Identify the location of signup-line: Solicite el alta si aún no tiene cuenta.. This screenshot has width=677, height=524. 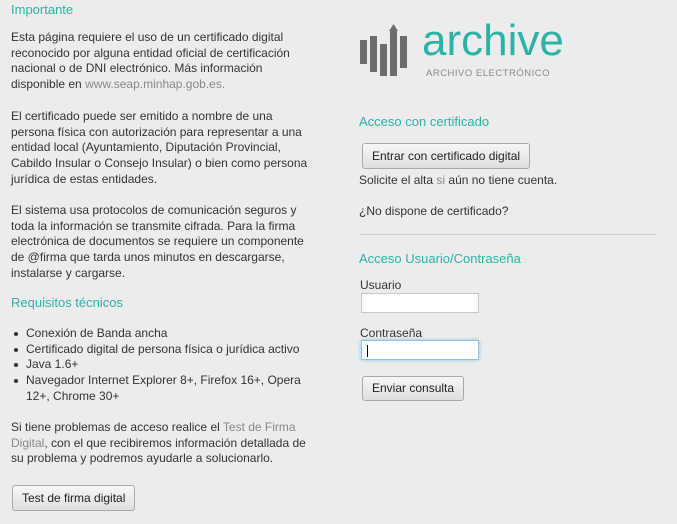
(458, 180).